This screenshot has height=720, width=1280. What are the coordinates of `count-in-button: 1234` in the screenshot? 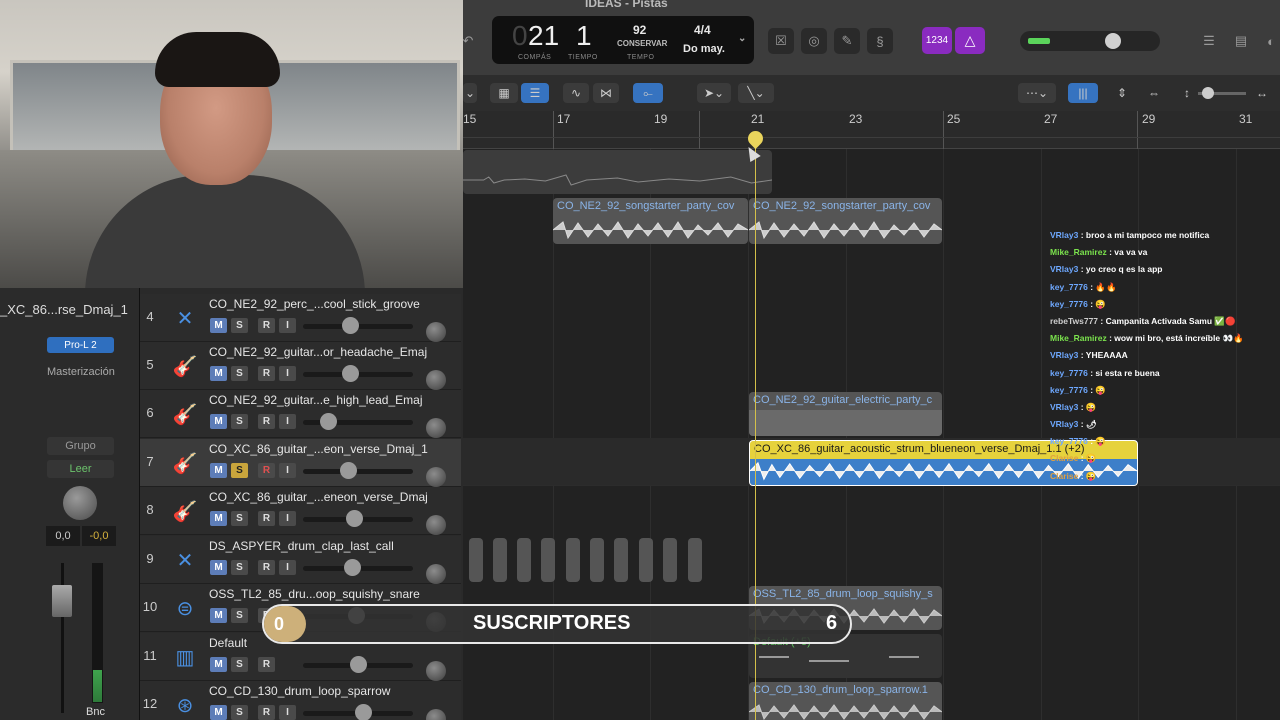 It's located at (937, 40).